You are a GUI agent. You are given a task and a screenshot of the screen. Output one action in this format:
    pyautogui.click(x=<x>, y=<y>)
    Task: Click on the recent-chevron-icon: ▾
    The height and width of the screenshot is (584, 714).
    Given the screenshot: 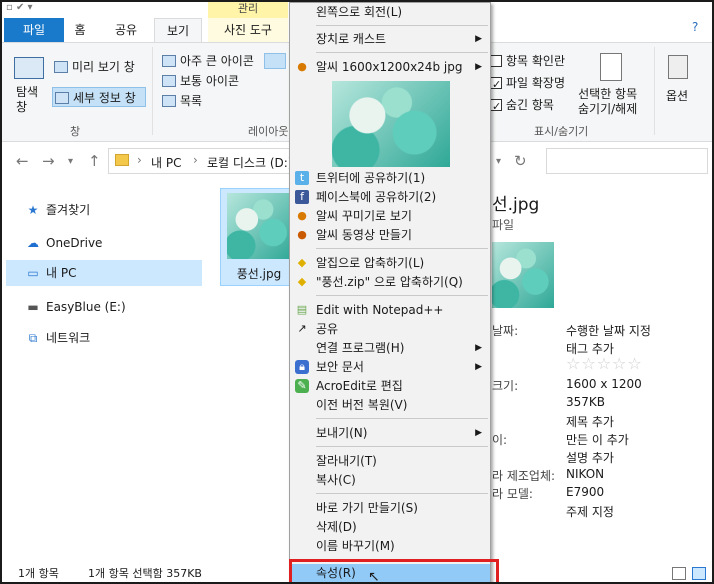 What is the action you would take?
    pyautogui.click(x=70, y=161)
    